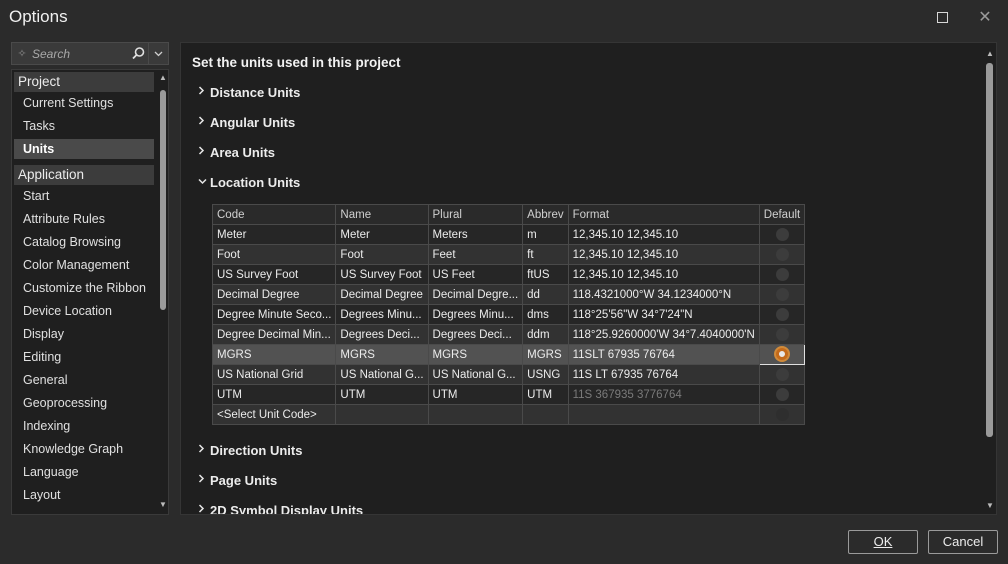 The image size is (1008, 564). What do you see at coordinates (545, 414) in the screenshot?
I see `cell-abbrev` at bounding box center [545, 414].